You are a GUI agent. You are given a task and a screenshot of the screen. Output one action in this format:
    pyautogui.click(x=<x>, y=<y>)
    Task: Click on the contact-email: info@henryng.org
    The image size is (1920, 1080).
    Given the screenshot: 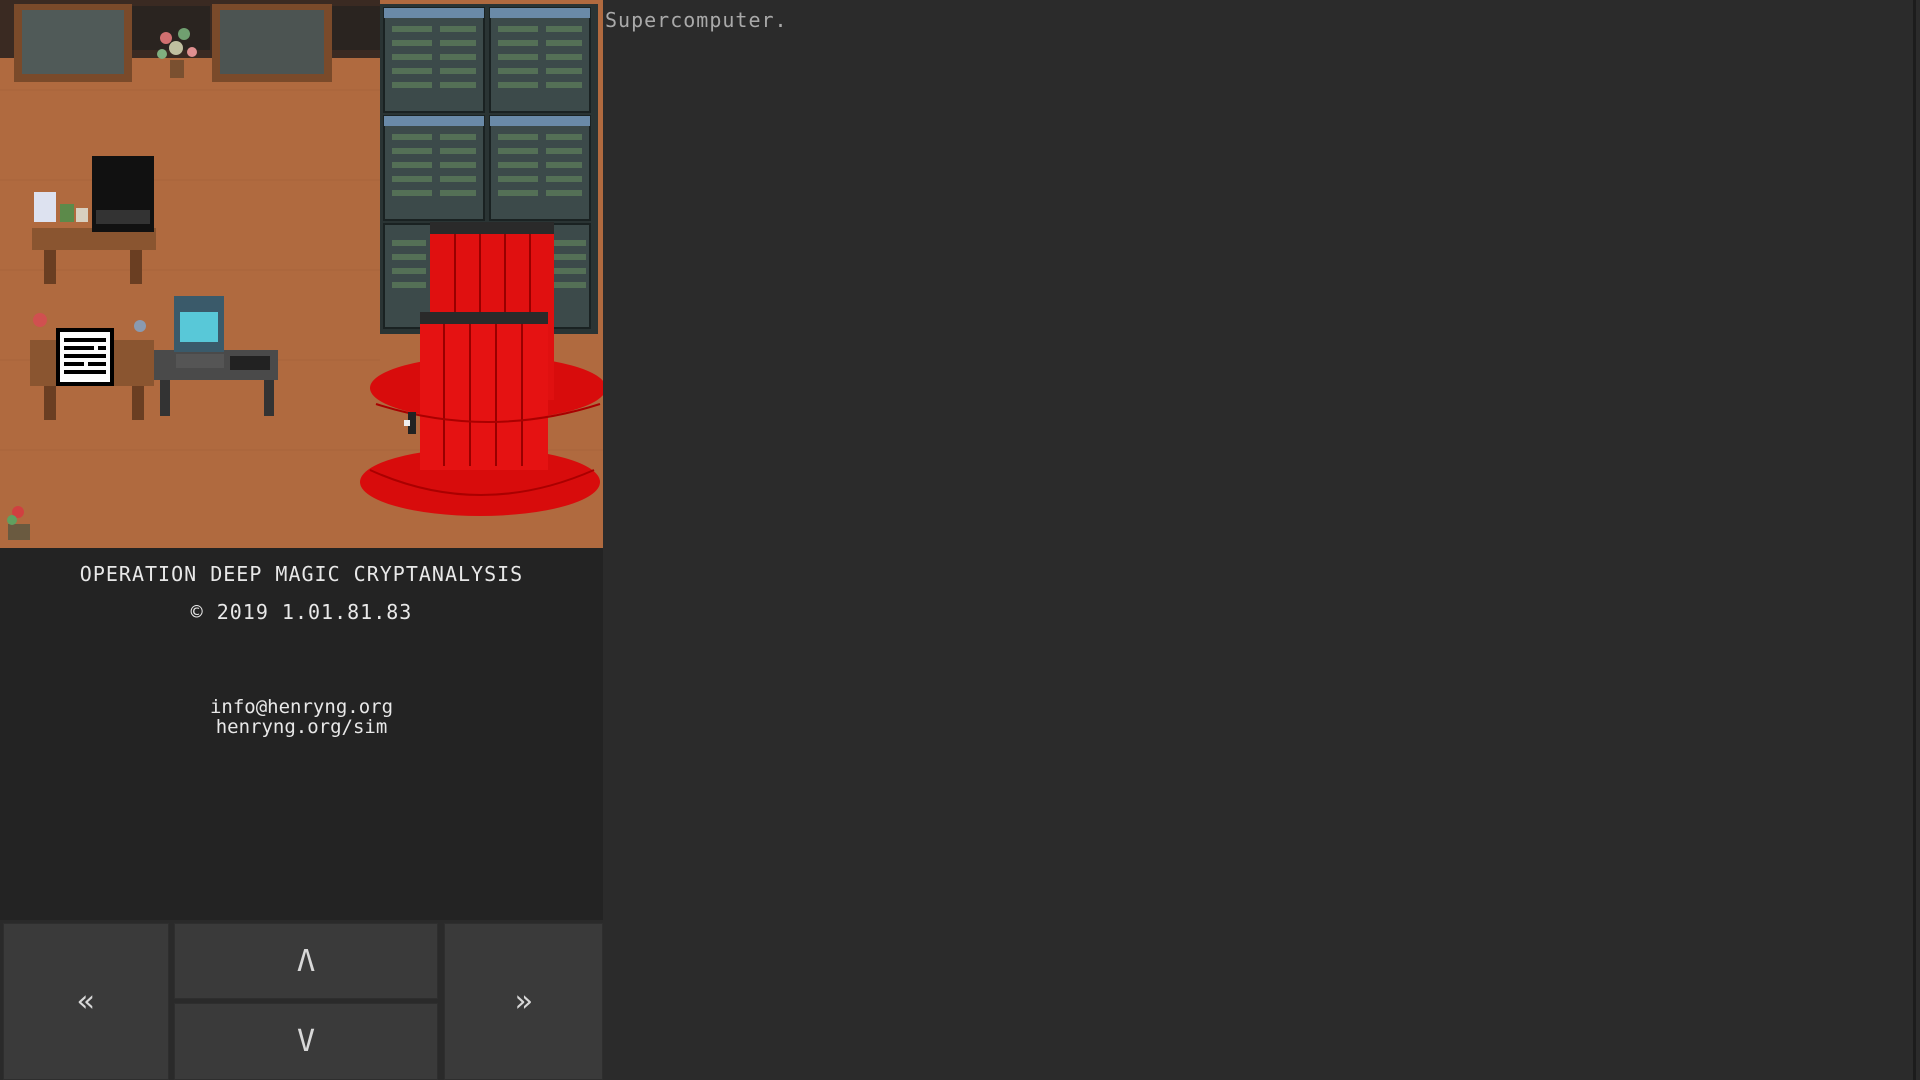 What is the action you would take?
    pyautogui.click(x=301, y=707)
    